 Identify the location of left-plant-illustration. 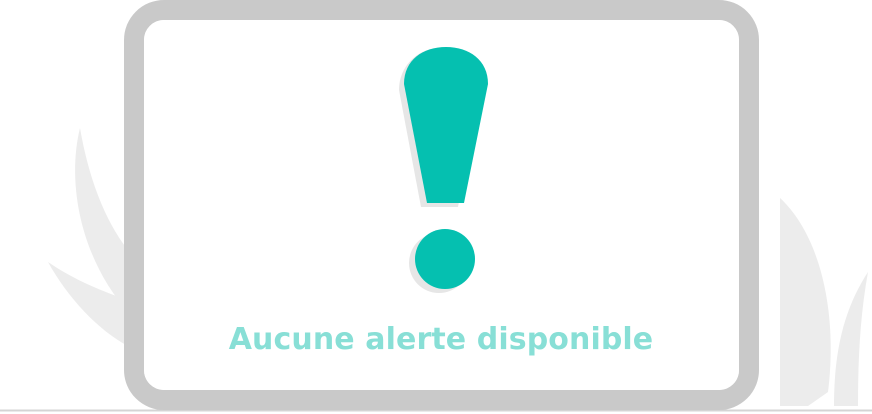
(88, 237).